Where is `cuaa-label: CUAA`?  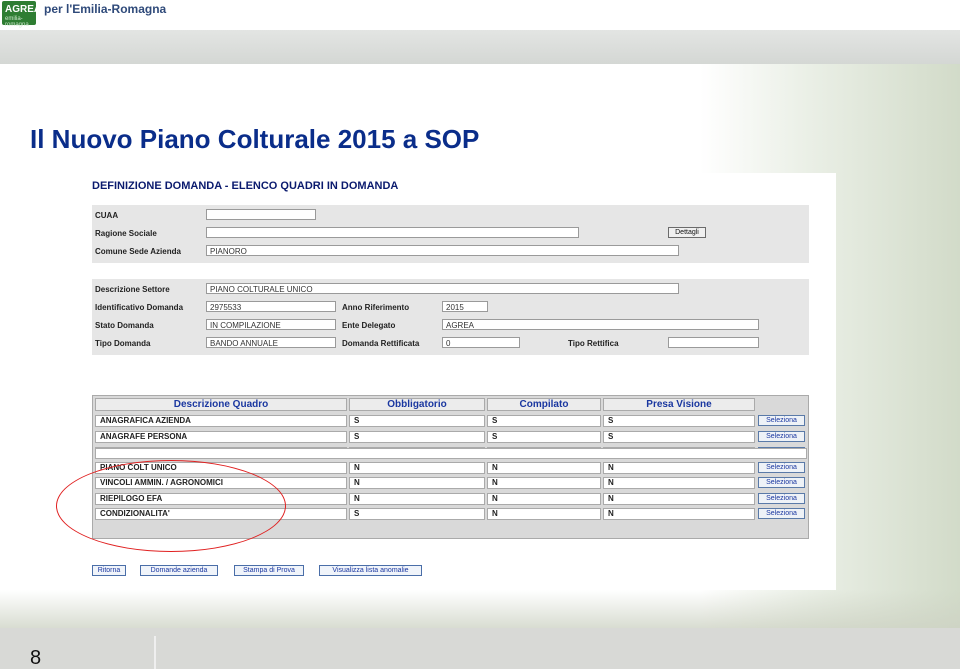
cuaa-label: CUAA is located at coordinates (107, 215).